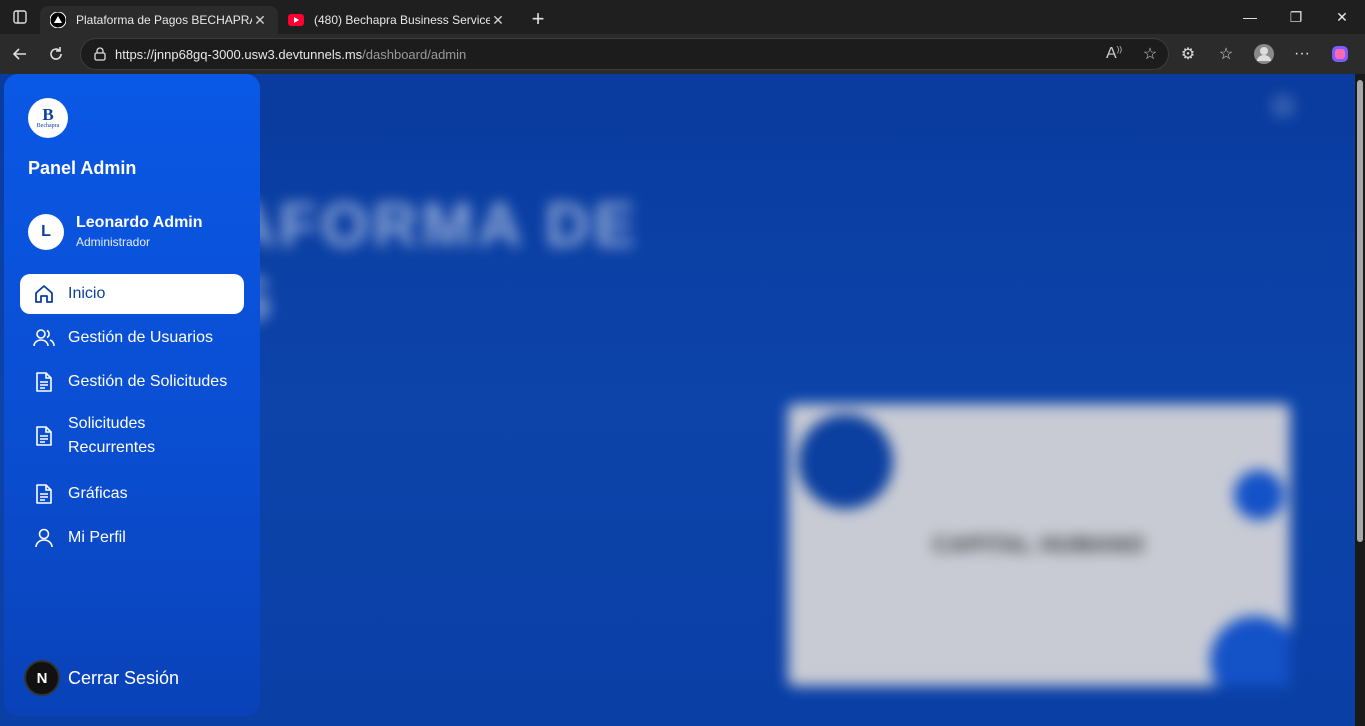 This screenshot has height=726, width=1365. I want to click on toolbar-right-buttons: ⚙ ☆ ···, so click(1264, 54).